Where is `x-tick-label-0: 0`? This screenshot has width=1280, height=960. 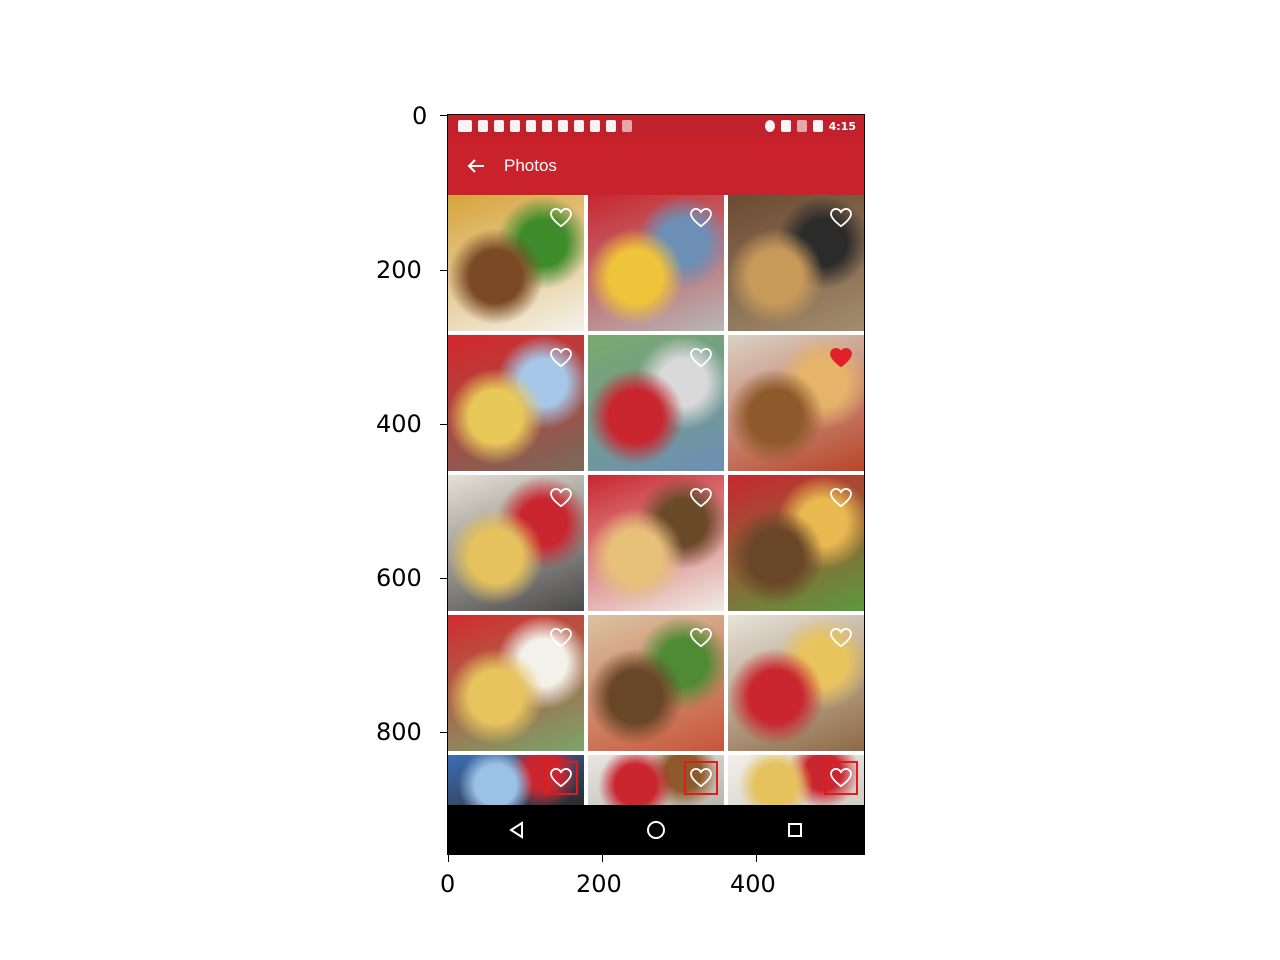
x-tick-label-0: 0 is located at coordinates (448, 884).